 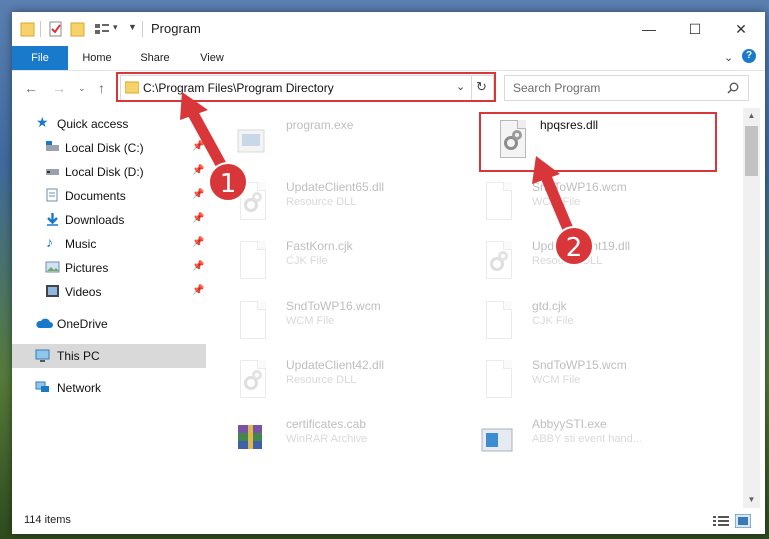 I want to click on arrow-to-file, so click(x=554, y=198).